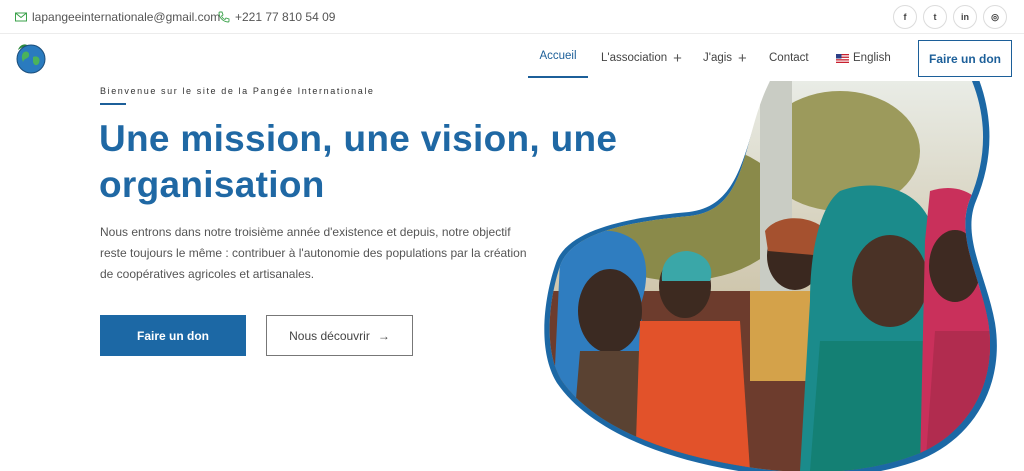 The height and width of the screenshot is (471, 1024). I want to click on nav-association-label: L'association, so click(634, 58).